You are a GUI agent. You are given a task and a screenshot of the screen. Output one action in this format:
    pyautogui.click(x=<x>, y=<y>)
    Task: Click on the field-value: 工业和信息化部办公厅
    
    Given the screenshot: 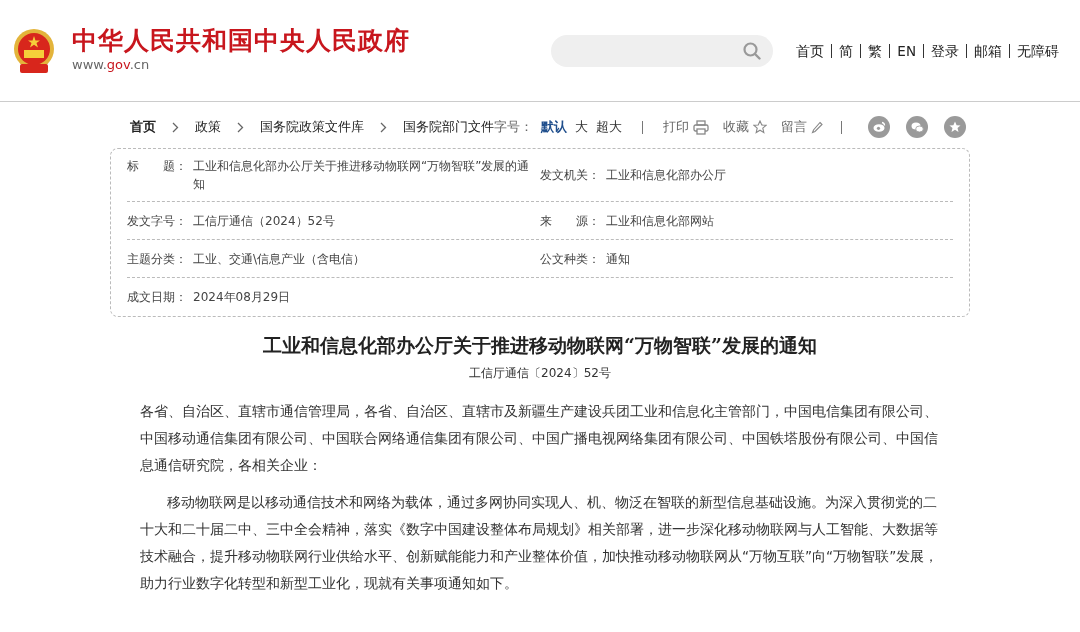 What is the action you would take?
    pyautogui.click(x=666, y=175)
    